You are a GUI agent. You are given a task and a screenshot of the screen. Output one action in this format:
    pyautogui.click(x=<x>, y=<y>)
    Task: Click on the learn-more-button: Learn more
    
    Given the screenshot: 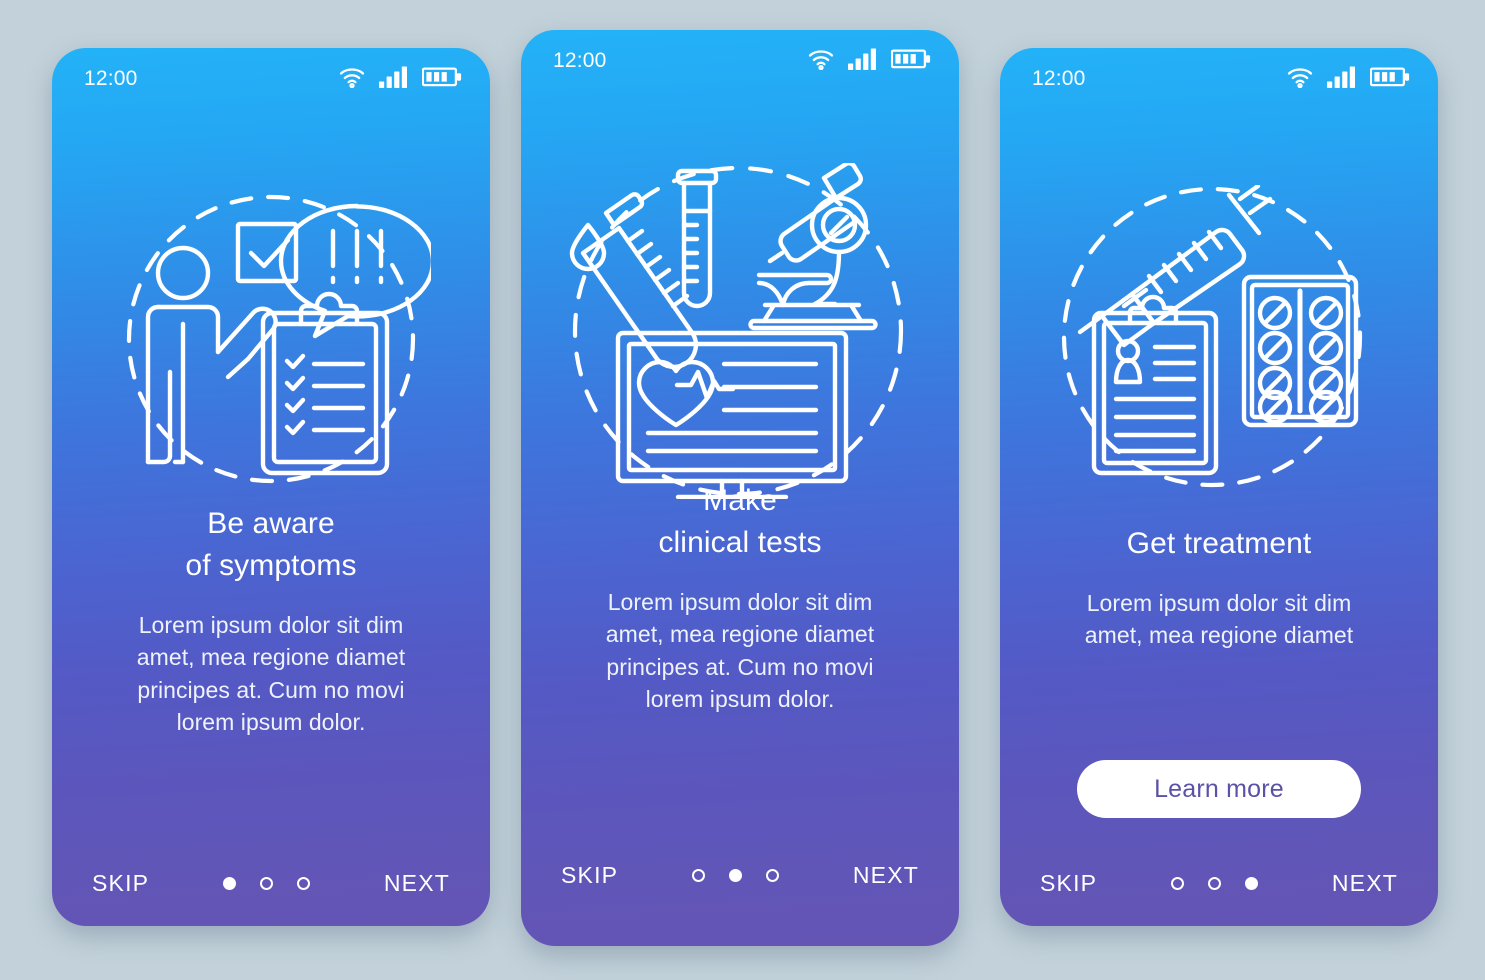 What is the action you would take?
    pyautogui.click(x=1219, y=789)
    